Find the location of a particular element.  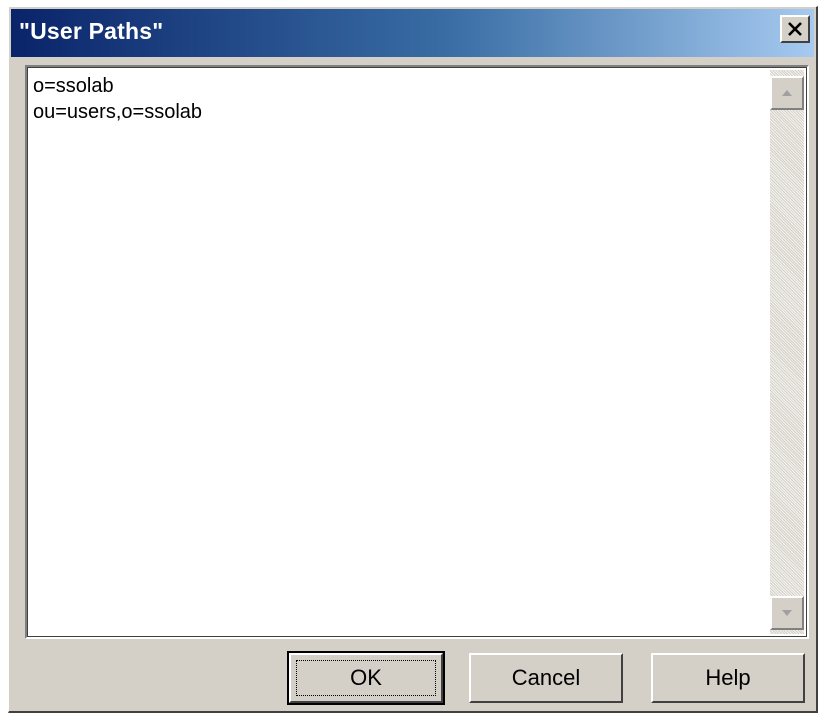

ok-button: OK is located at coordinates (366, 678).